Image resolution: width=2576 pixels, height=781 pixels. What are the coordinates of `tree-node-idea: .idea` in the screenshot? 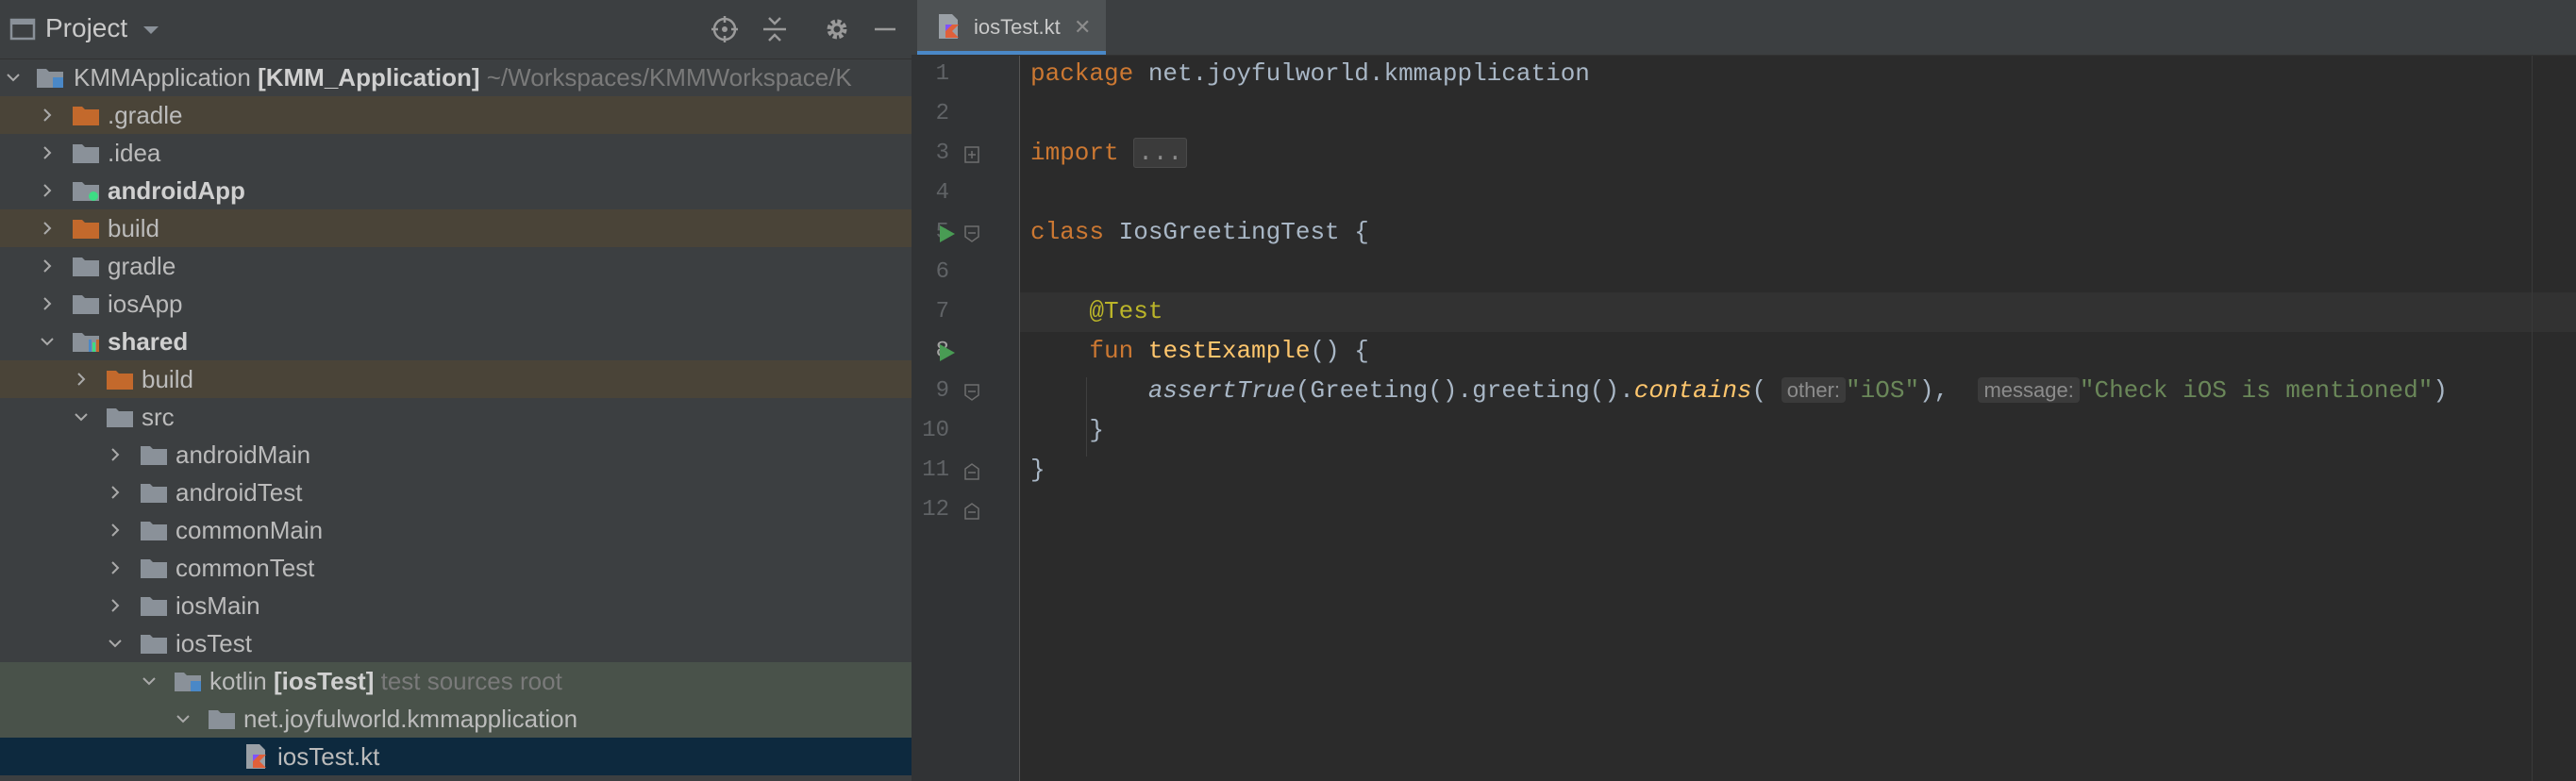 It's located at (456, 153).